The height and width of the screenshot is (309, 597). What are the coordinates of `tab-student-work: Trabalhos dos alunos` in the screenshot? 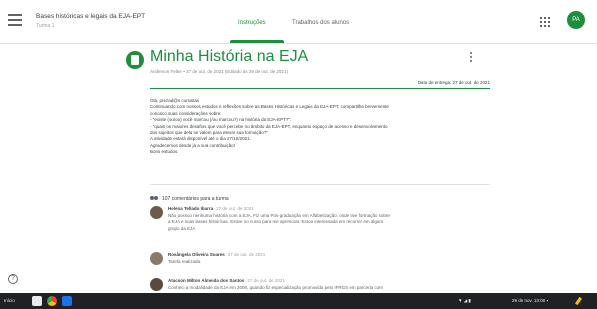 It's located at (320, 23).